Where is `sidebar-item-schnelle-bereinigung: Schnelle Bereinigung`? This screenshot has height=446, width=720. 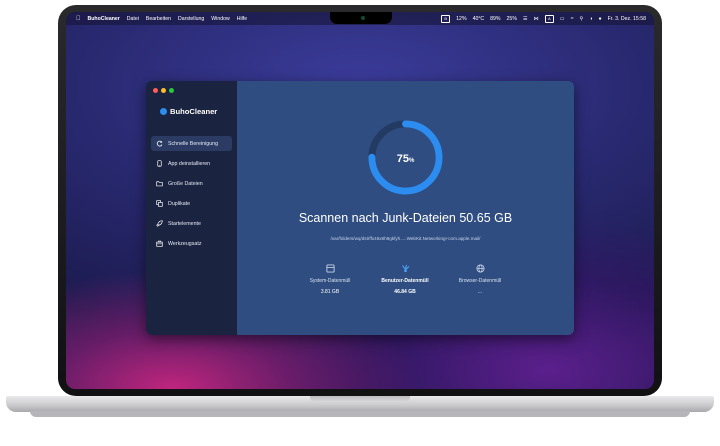
sidebar-item-schnelle-bereinigung: Schnelle Bereinigung is located at coordinates (191, 143).